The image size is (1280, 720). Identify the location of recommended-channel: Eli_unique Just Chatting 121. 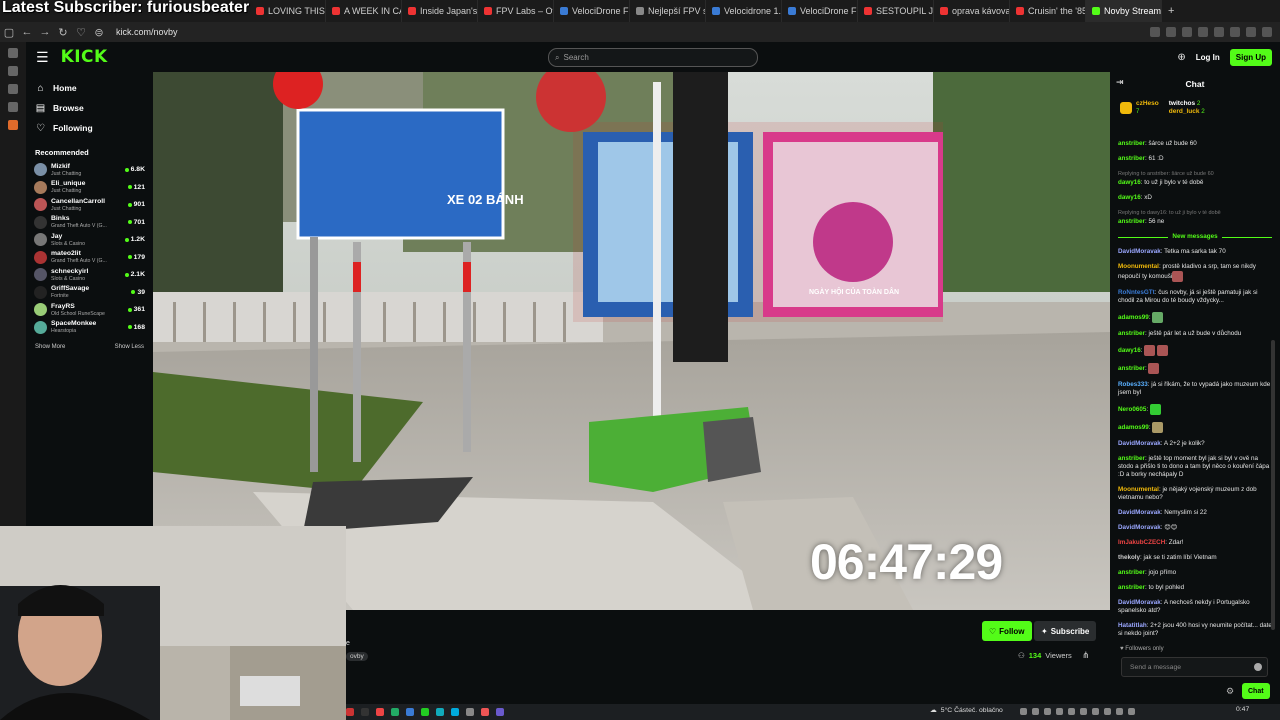
(89, 188).